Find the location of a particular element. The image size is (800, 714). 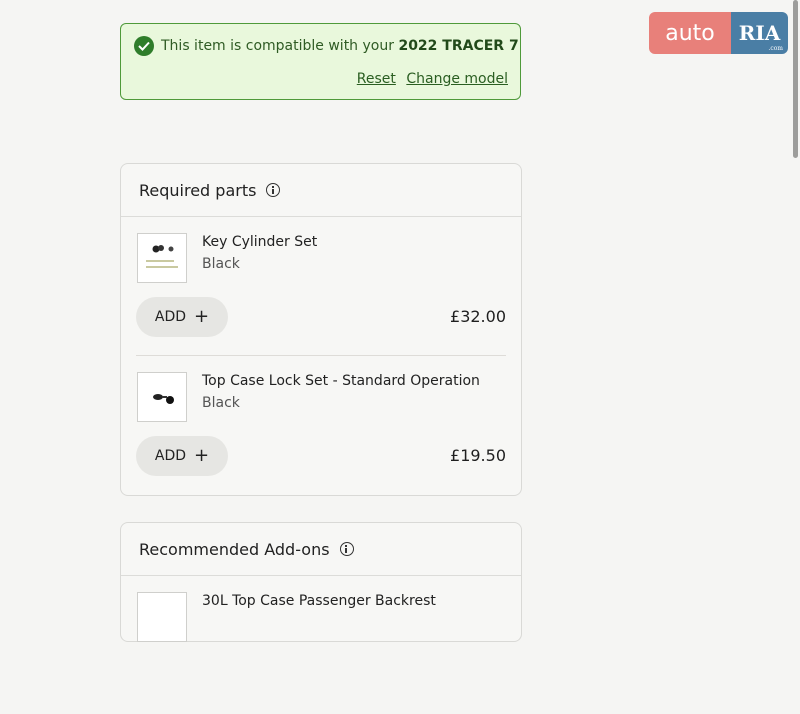

product-name: Key Cylinder Set is located at coordinates (259, 242).